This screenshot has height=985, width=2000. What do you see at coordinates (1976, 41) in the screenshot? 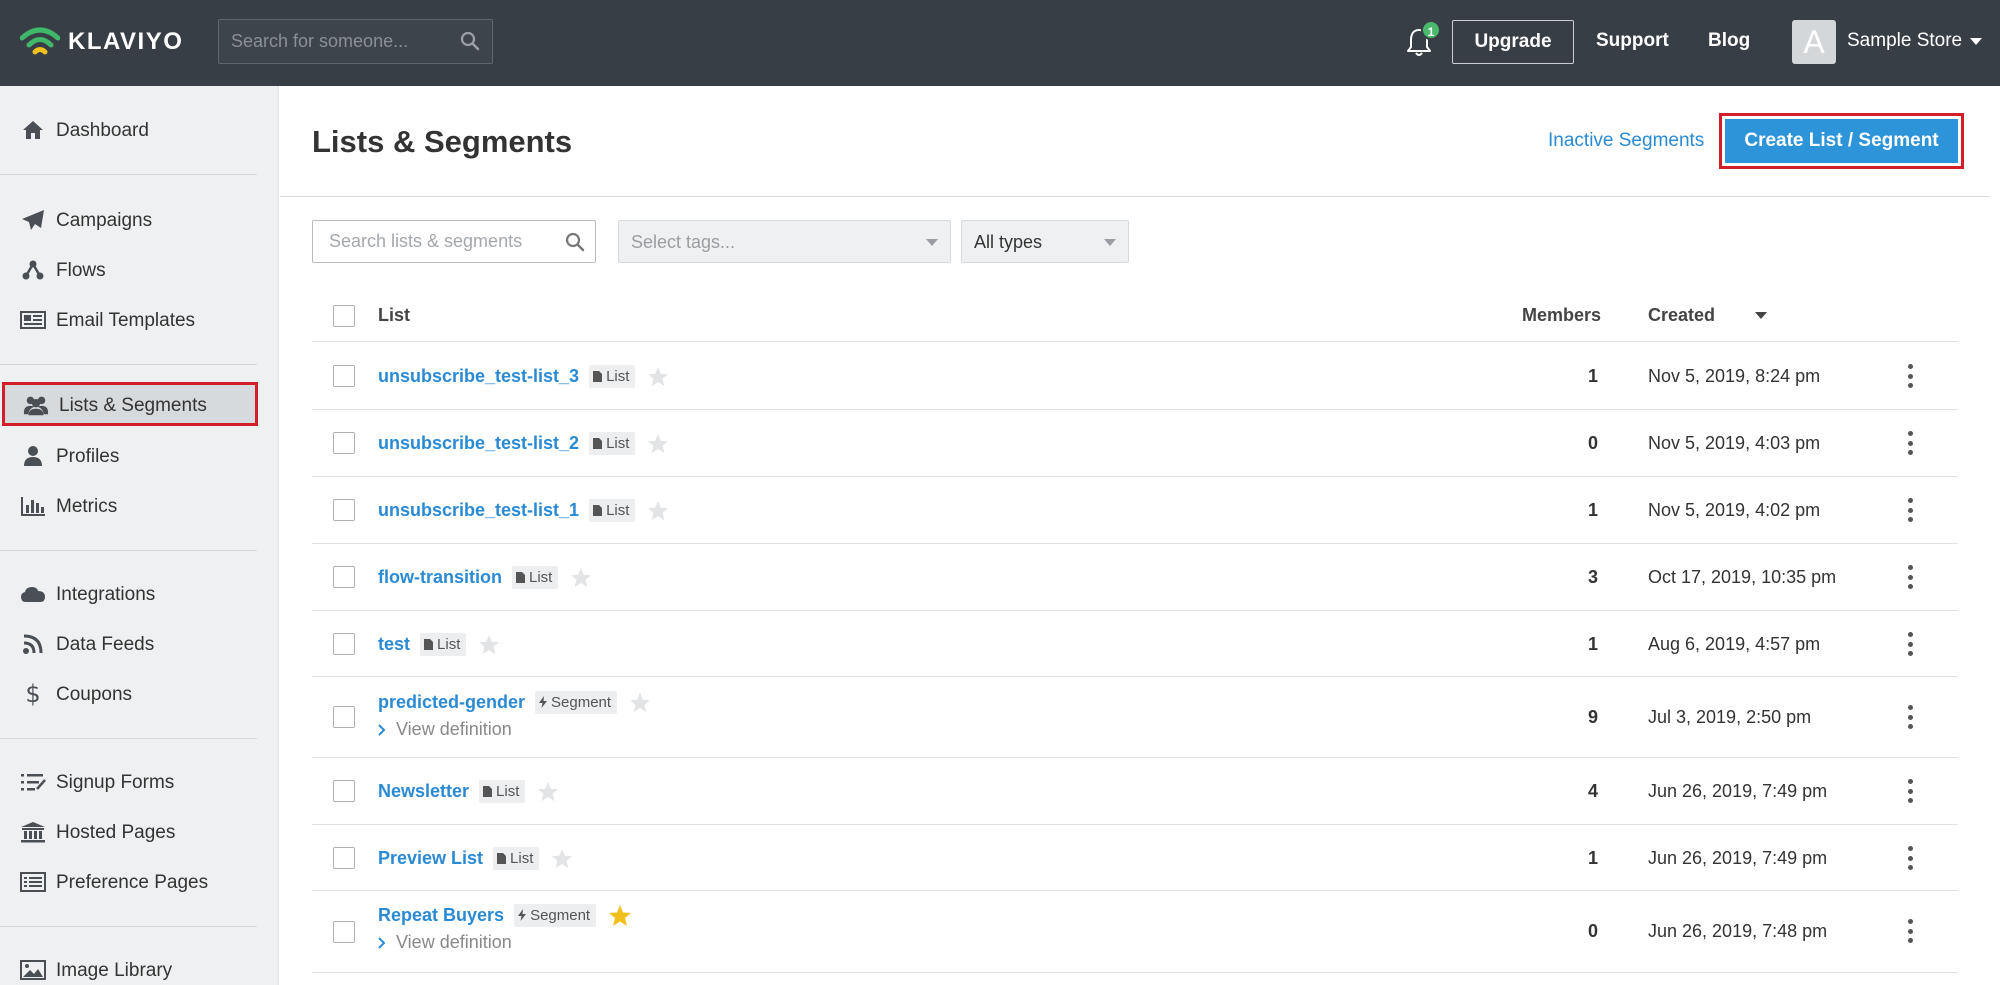
I see `caret-down-icon` at bounding box center [1976, 41].